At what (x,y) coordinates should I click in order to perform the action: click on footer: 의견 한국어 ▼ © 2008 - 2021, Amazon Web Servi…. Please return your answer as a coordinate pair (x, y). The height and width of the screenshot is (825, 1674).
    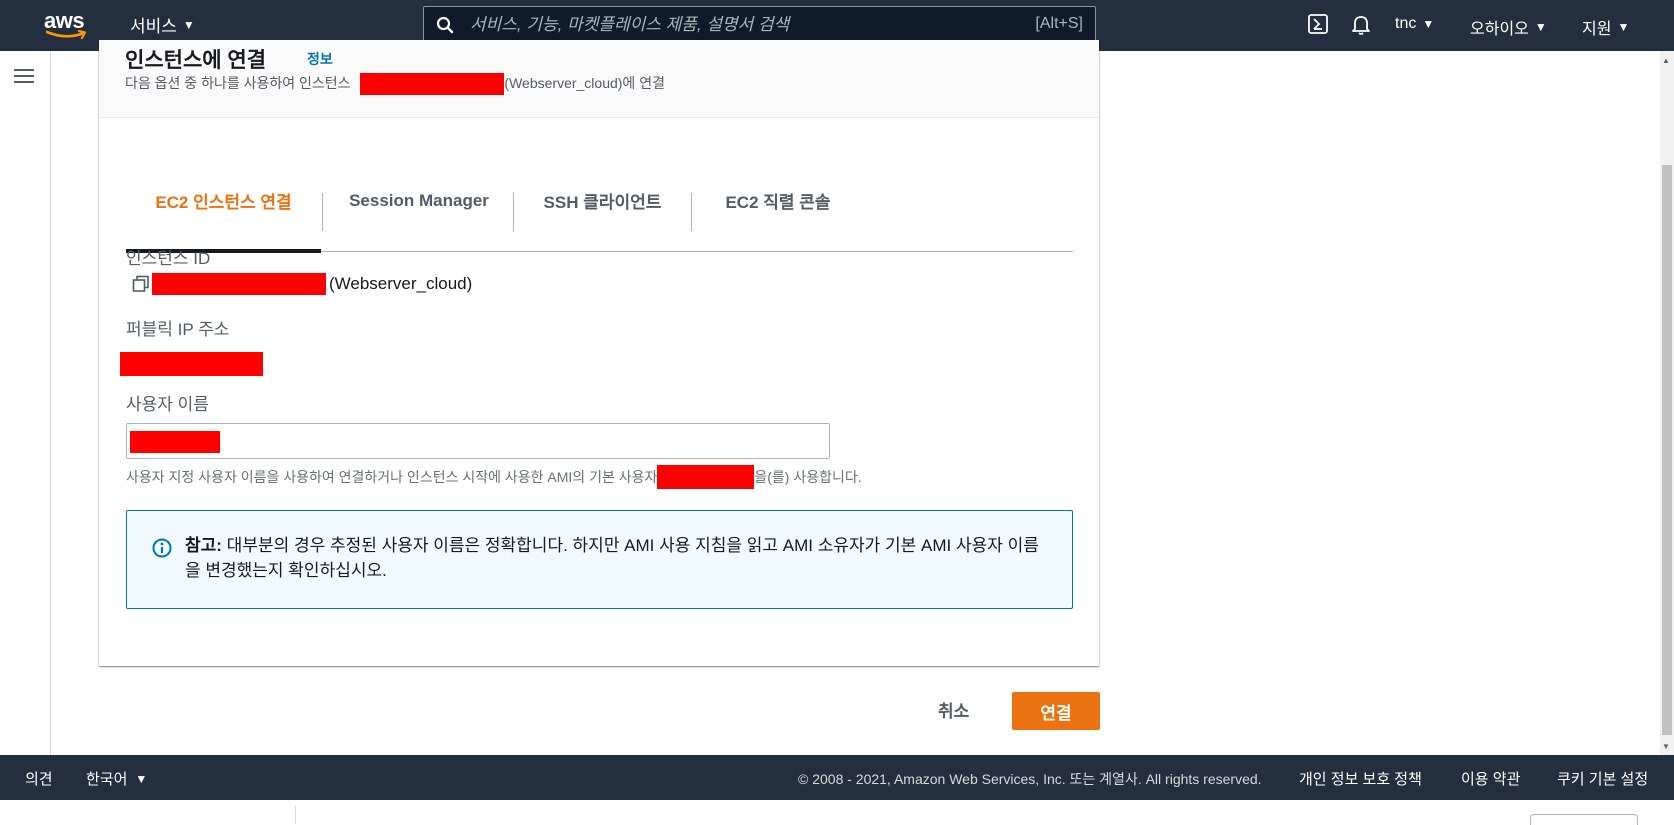
    Looking at the image, I should click on (837, 777).